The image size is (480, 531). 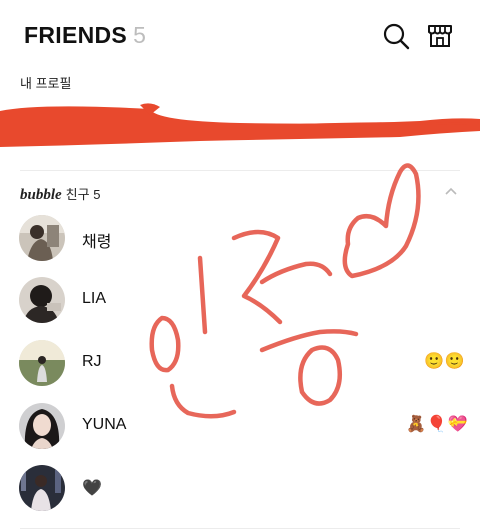 I want to click on chevron-up-icon, so click(x=451, y=191).